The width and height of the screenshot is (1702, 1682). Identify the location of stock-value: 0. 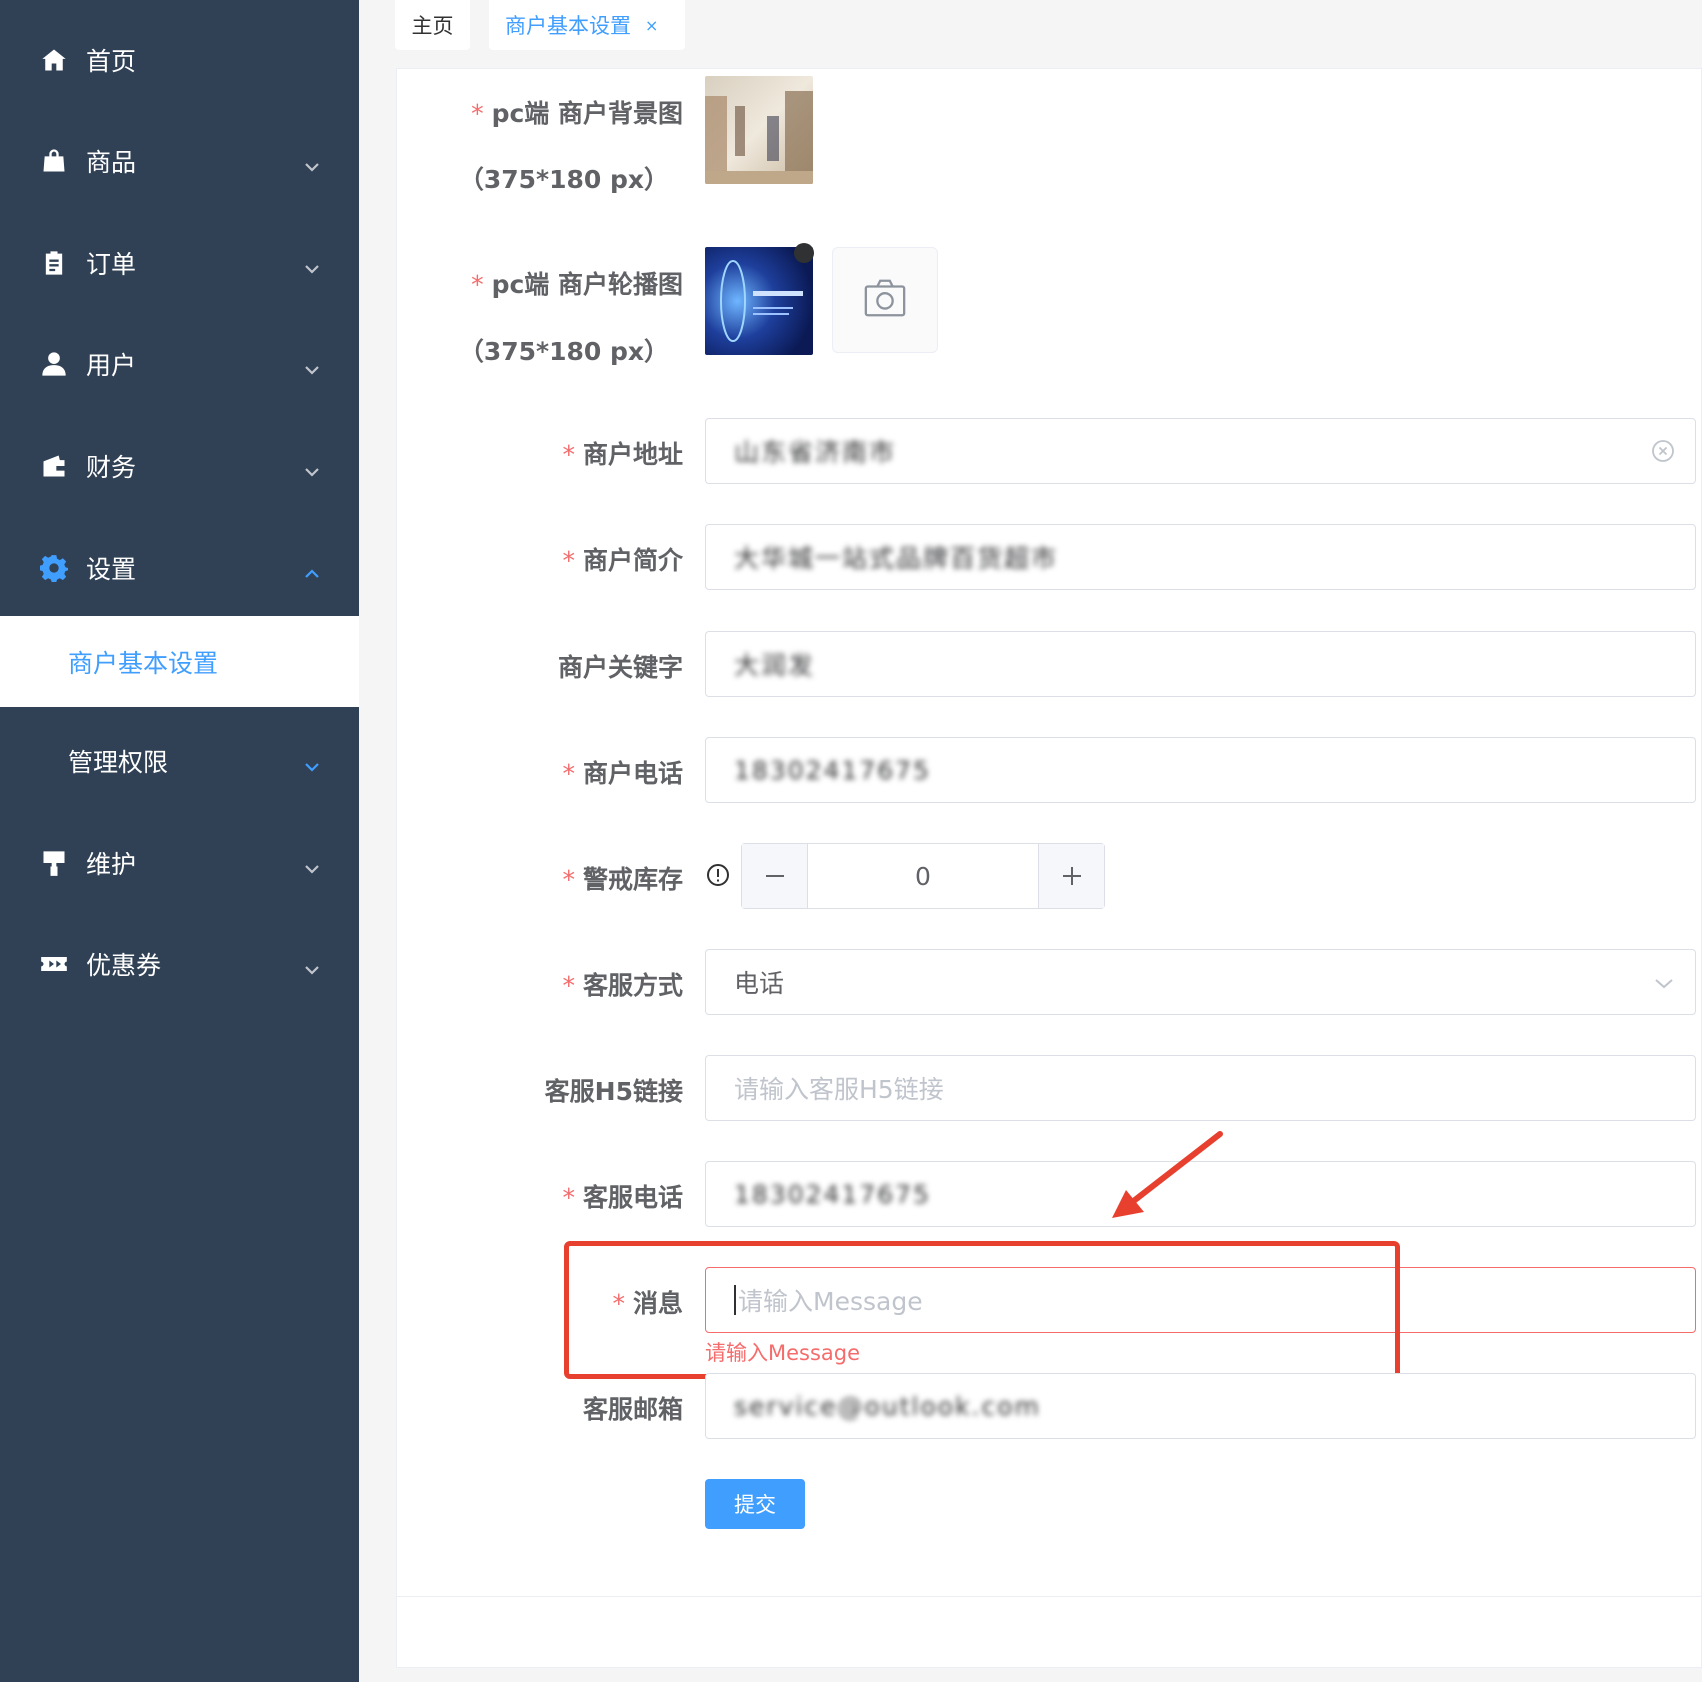
(923, 876).